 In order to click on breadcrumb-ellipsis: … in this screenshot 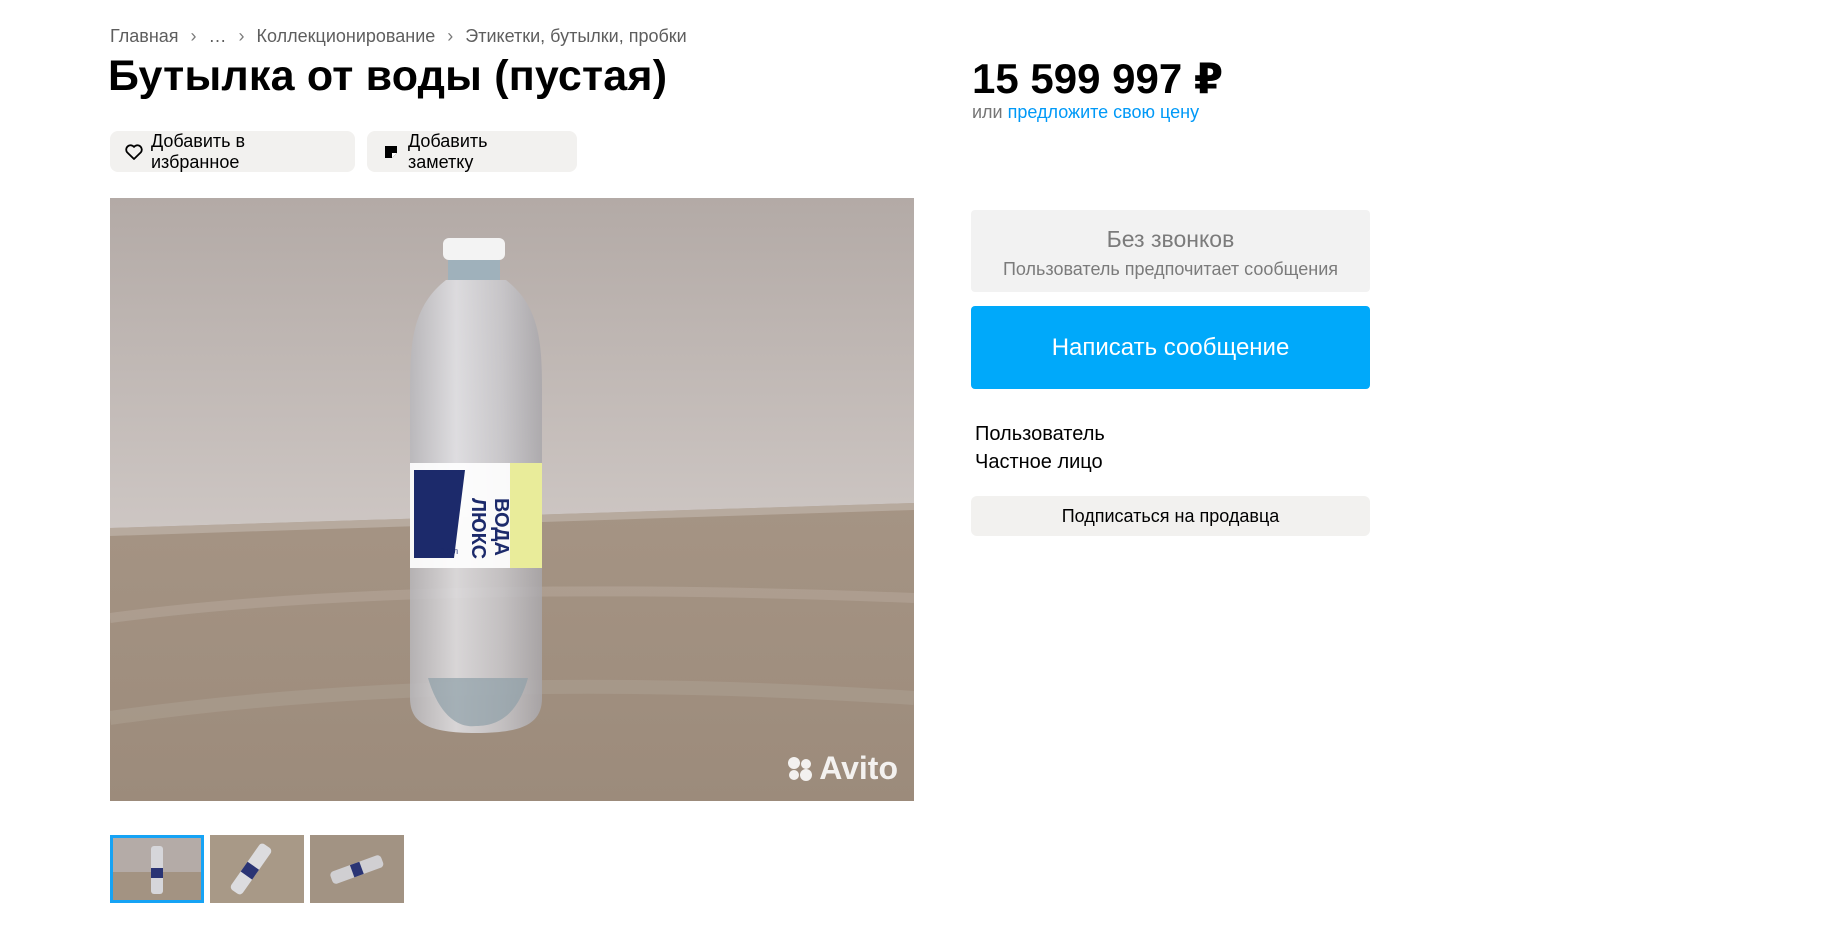, I will do `click(218, 36)`.